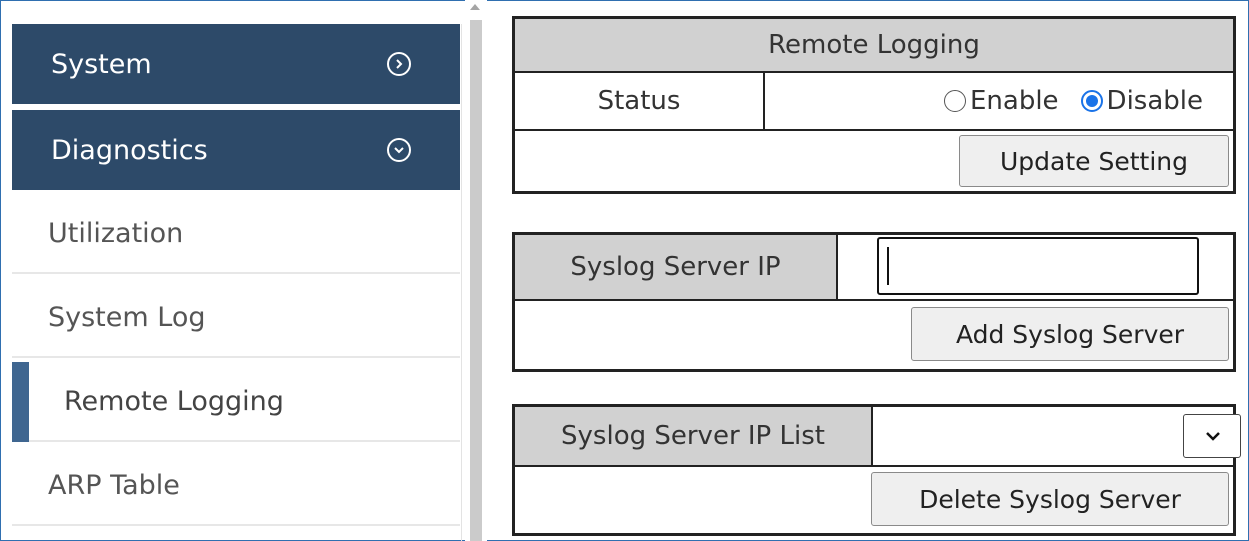 This screenshot has height=541, width=1249. I want to click on disable-label: Disable, so click(1154, 101).